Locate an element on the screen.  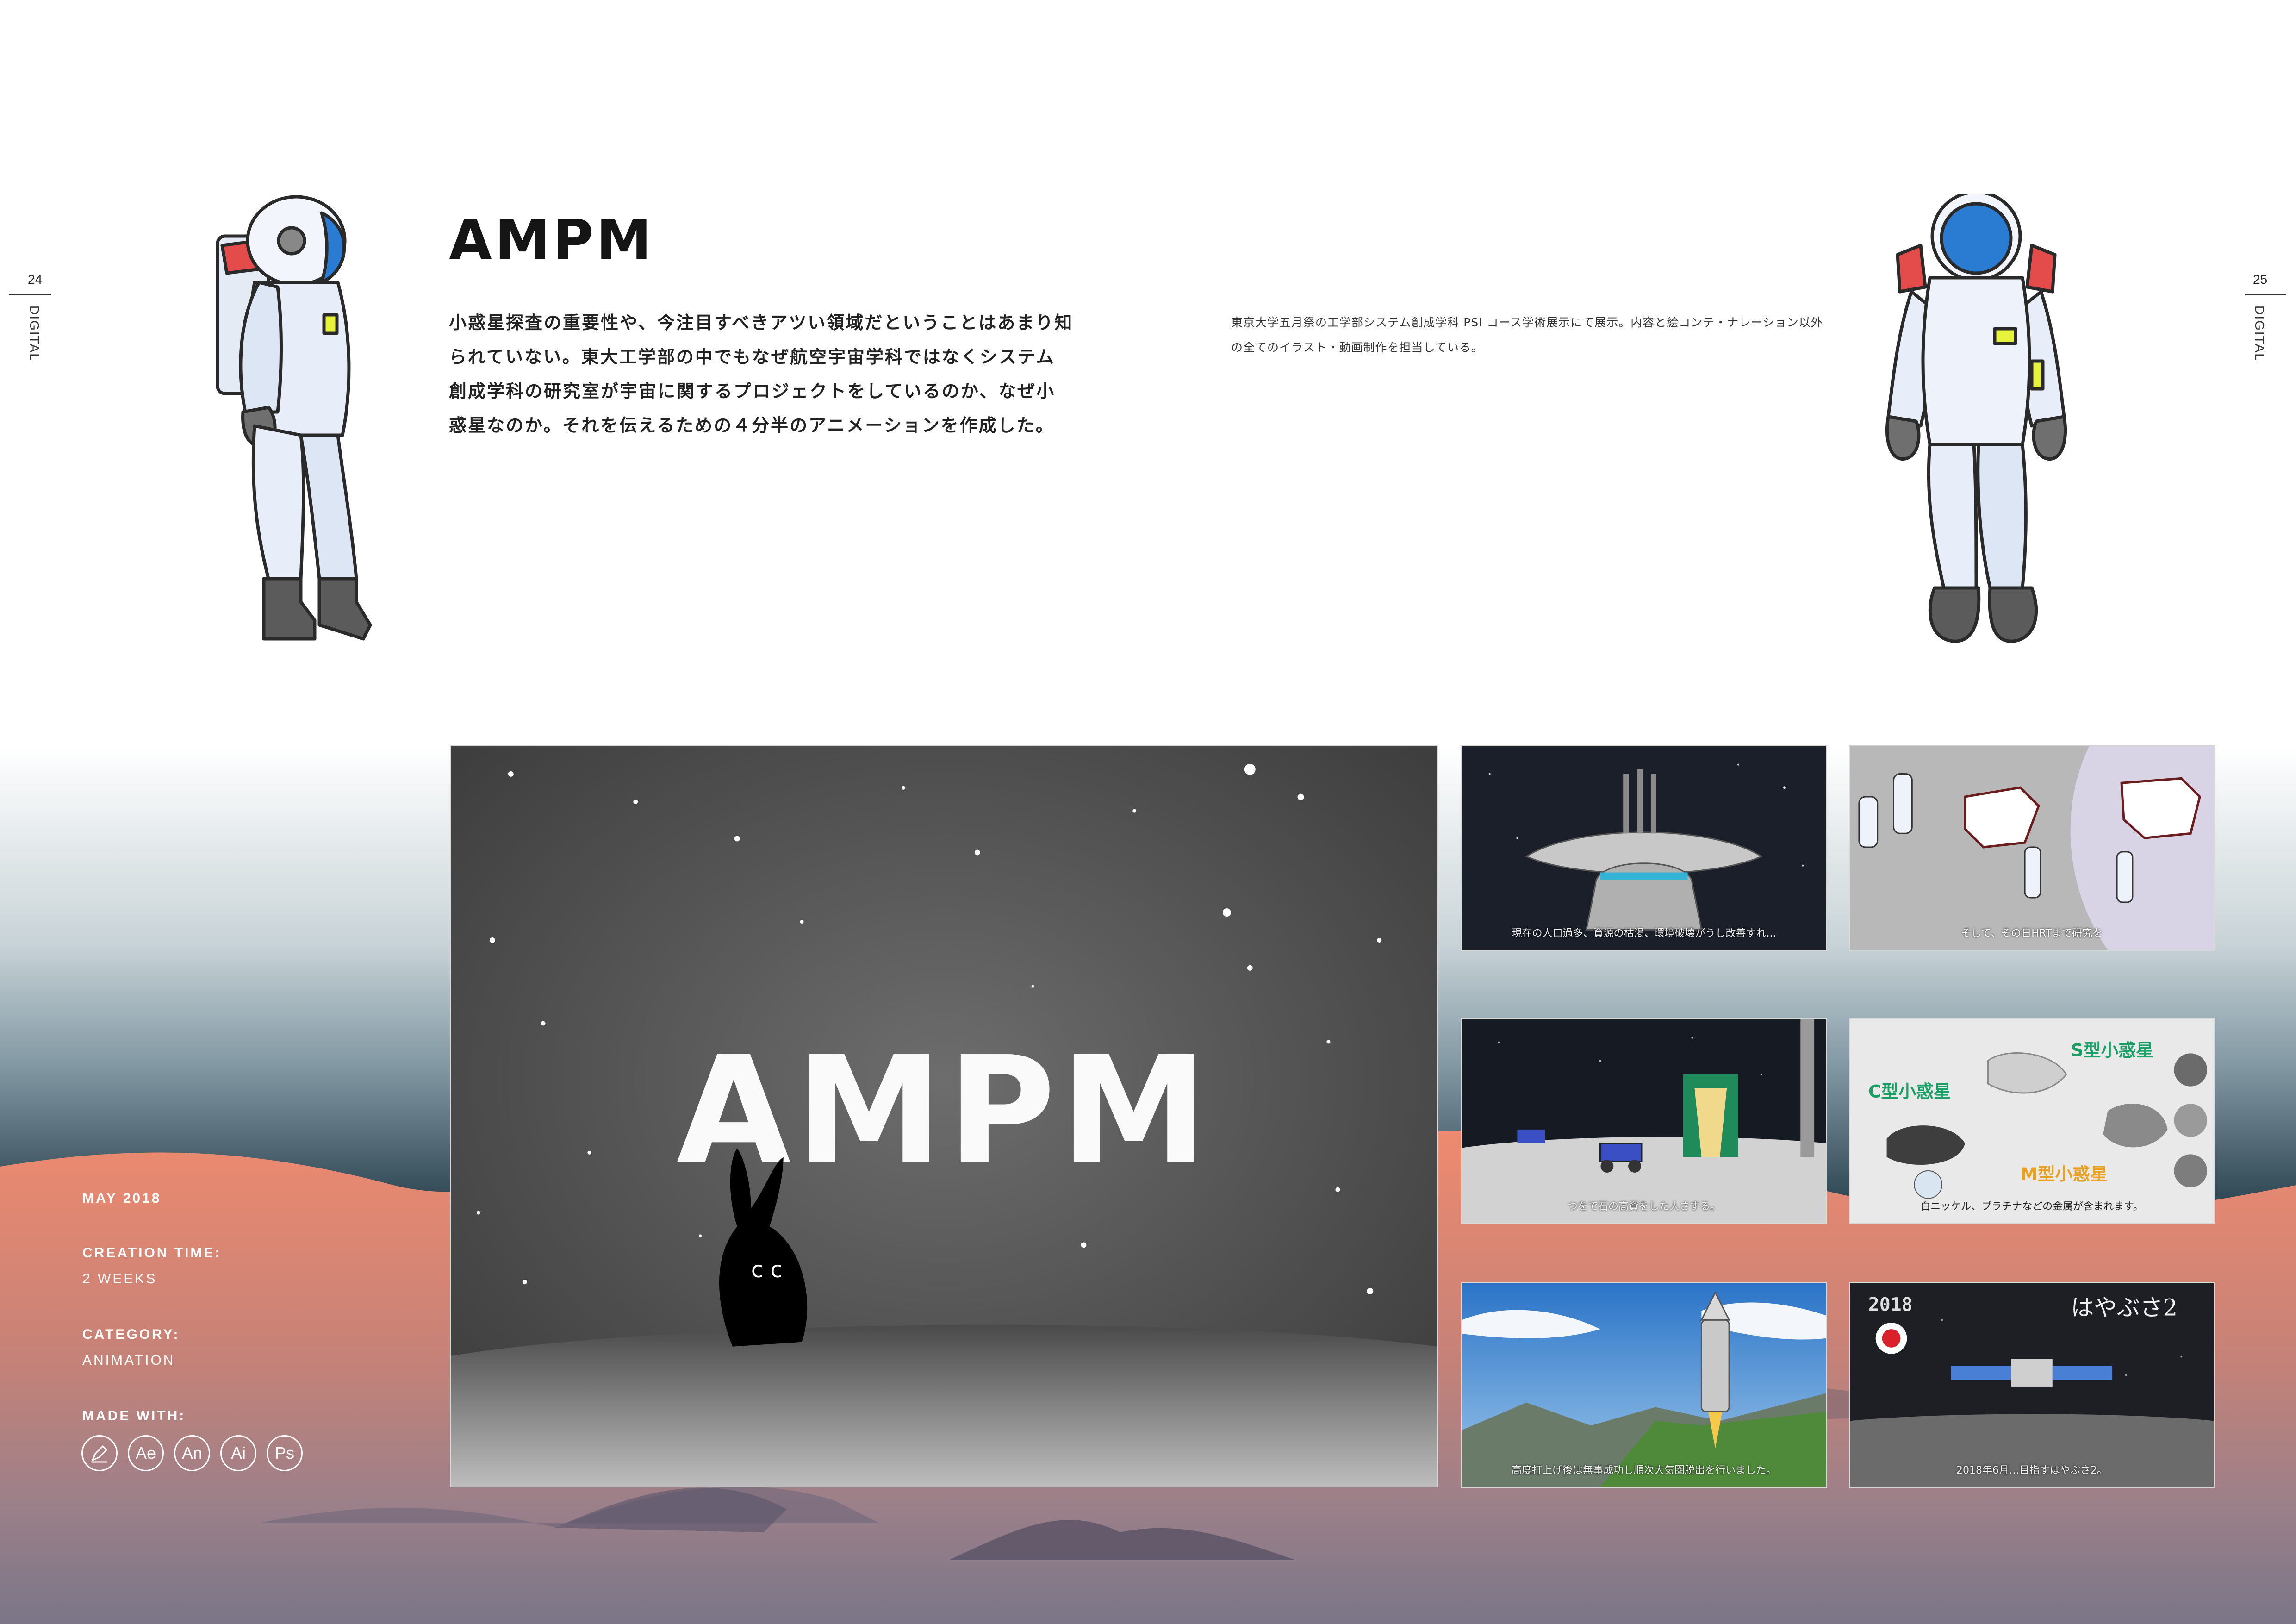
category-label: CATEGORY: is located at coordinates (131, 1334).